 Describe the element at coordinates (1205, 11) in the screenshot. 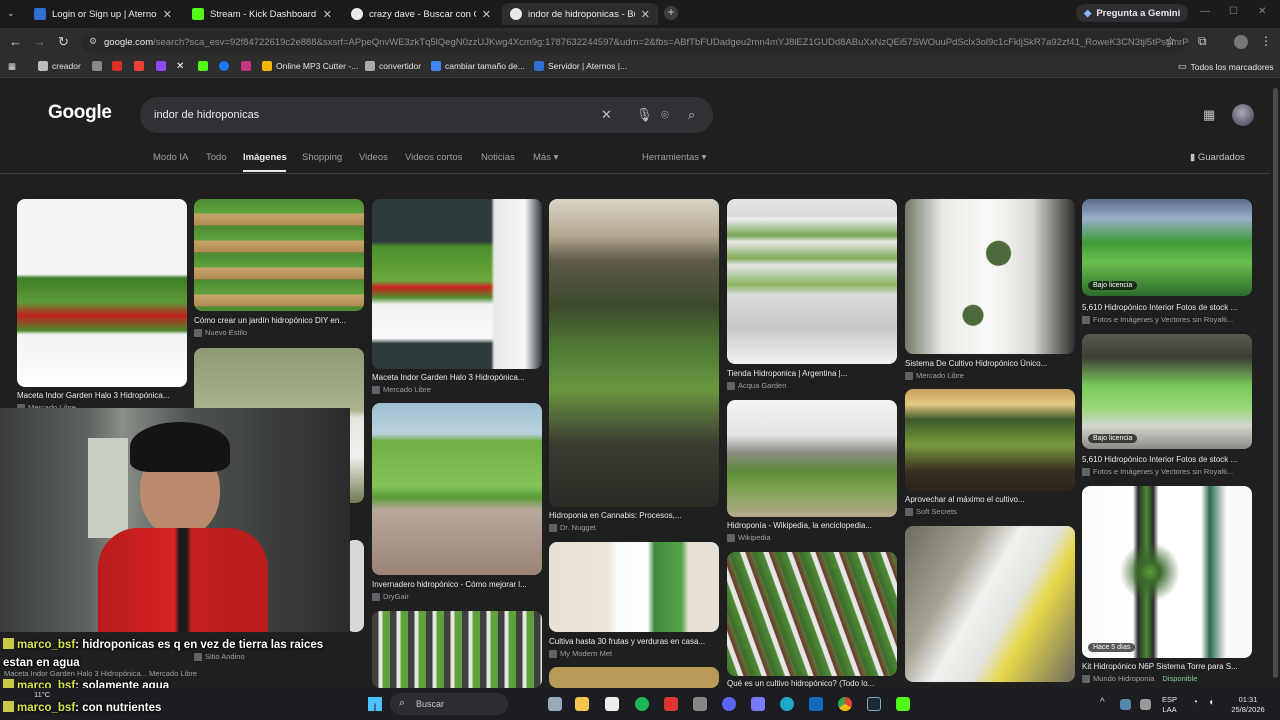

I see `minimize-icon: —` at that location.